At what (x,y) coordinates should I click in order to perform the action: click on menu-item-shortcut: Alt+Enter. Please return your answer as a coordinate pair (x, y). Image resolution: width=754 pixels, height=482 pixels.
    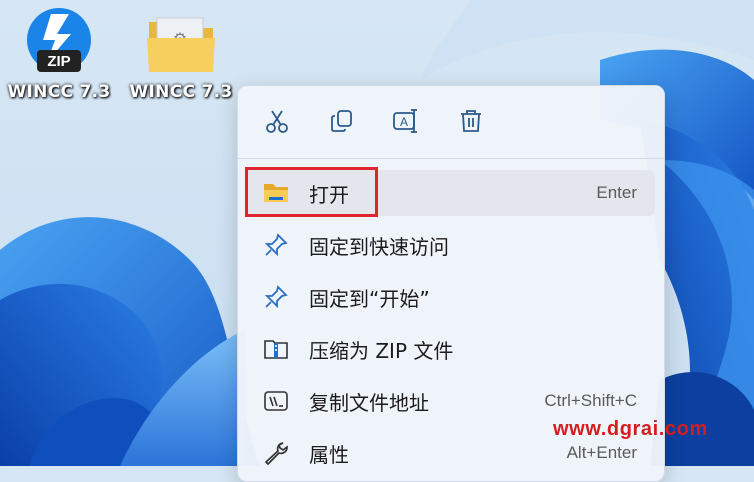
    Looking at the image, I should click on (601, 452).